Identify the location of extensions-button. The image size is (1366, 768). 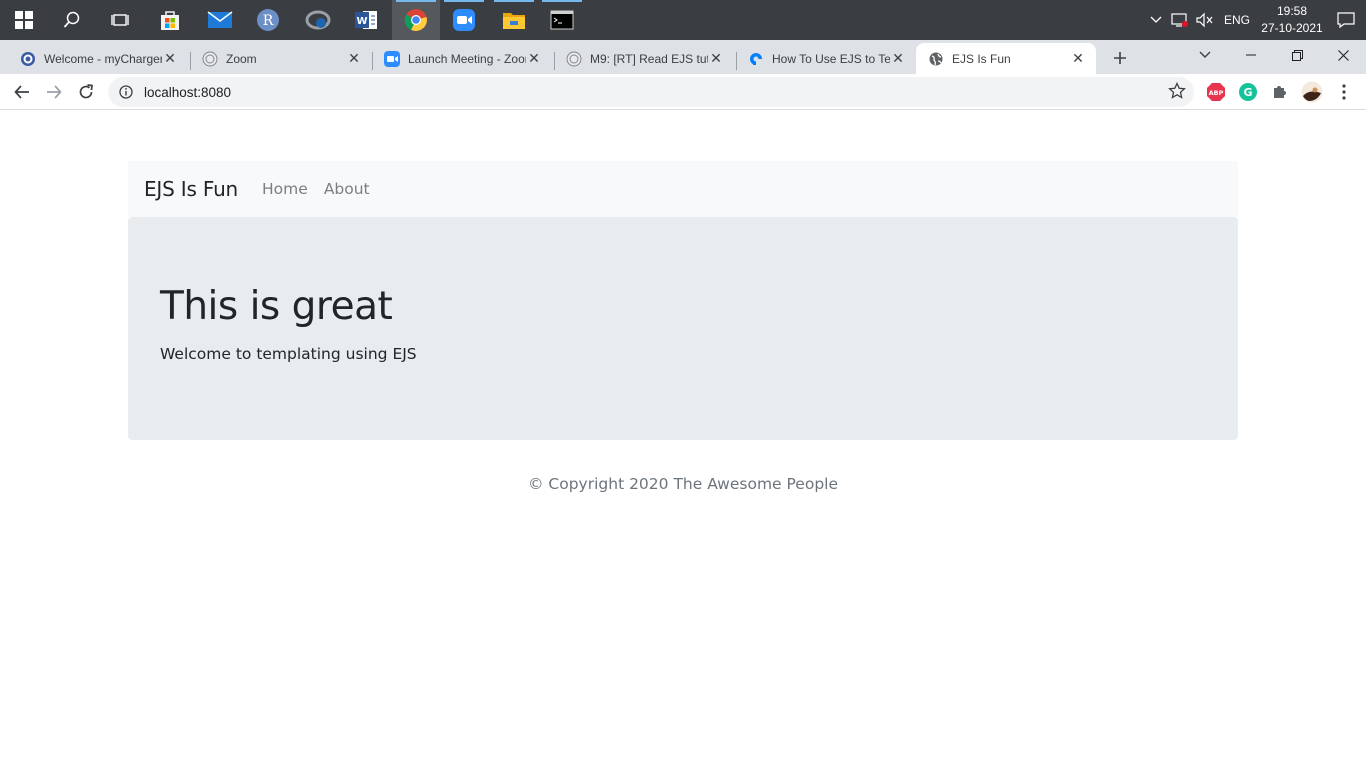
(1280, 92).